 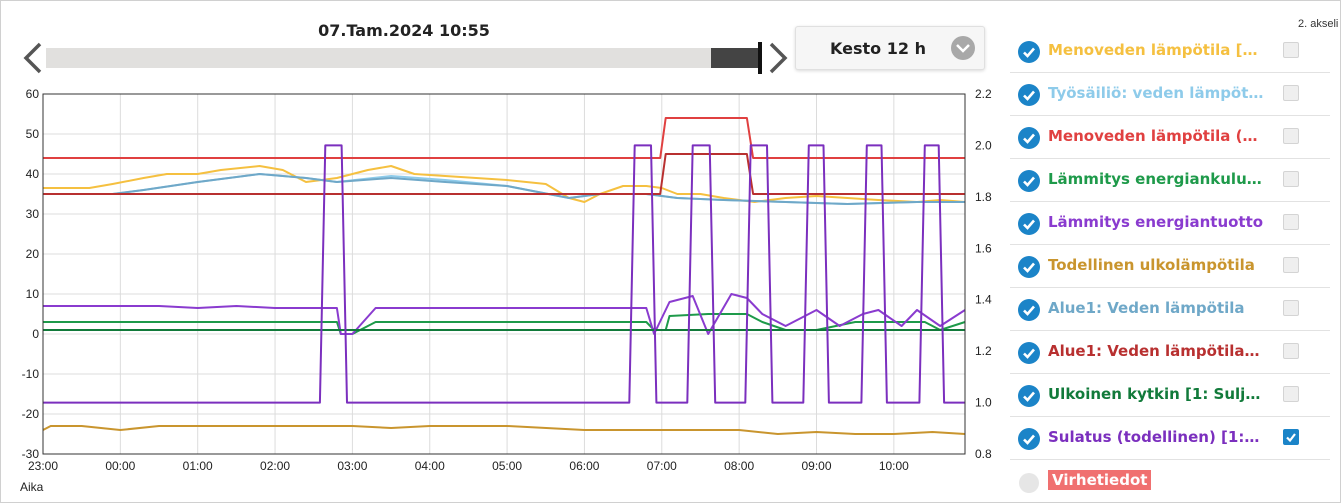 I want to click on legend-item: Työsäiliö: veden lämpötila, so click(x=1170, y=94).